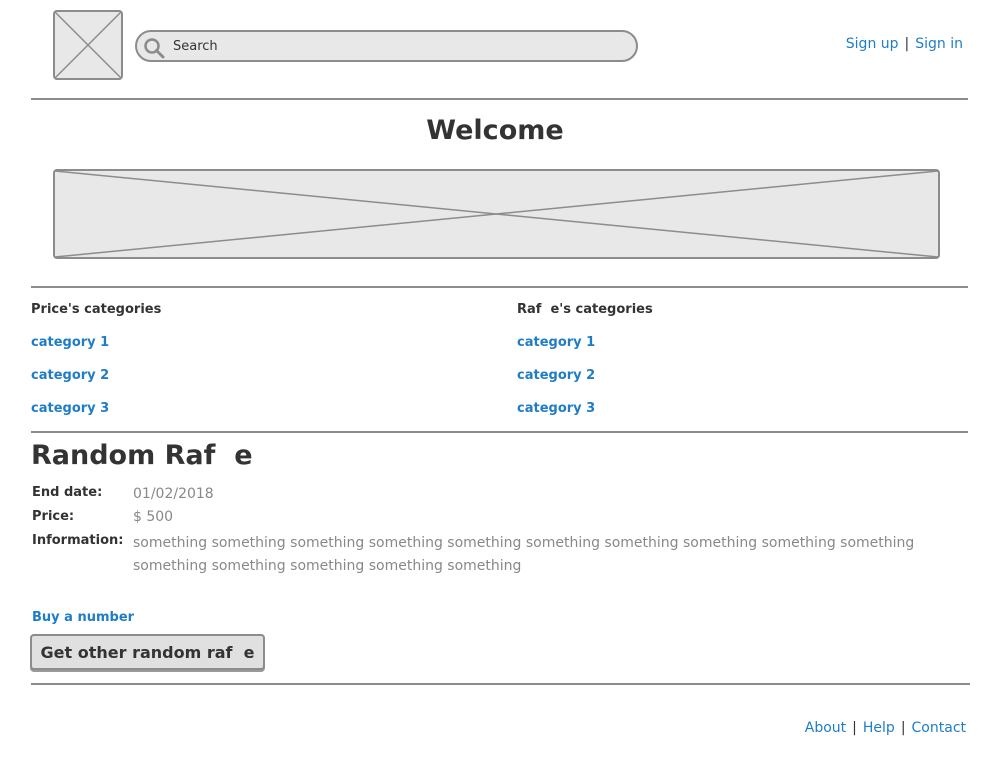  What do you see at coordinates (585, 309) in the screenshot?
I see `raffle-categories-title: Raf e's categories` at bounding box center [585, 309].